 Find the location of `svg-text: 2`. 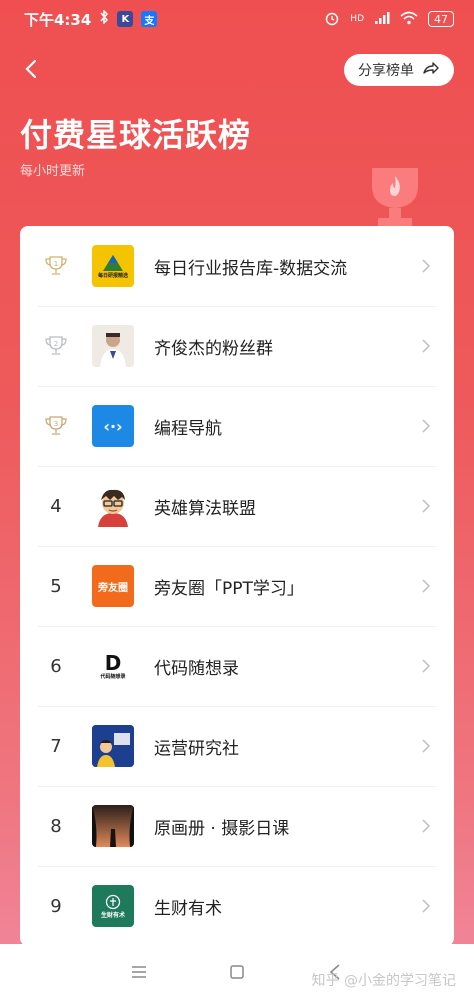

svg-text: 2 is located at coordinates (56, 344).